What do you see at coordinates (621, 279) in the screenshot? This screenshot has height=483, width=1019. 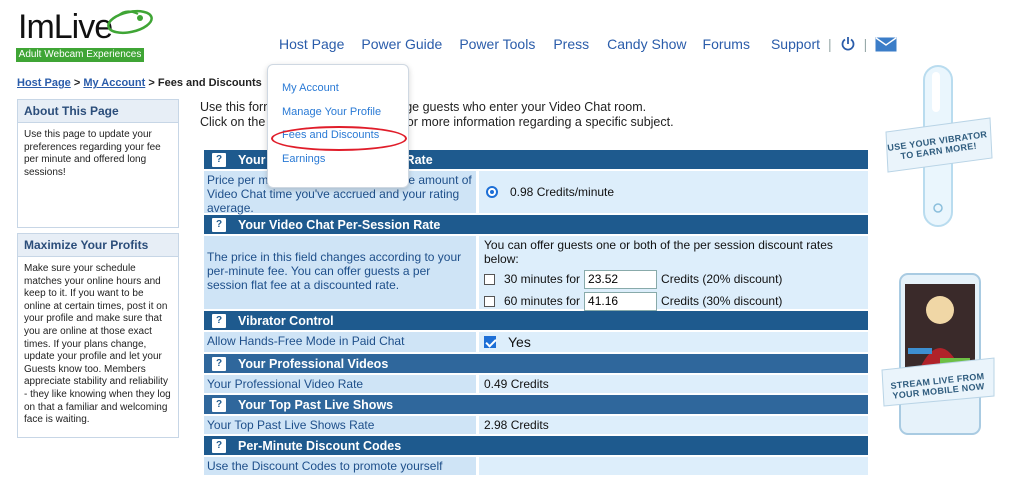 I see `session-30-price-input` at bounding box center [621, 279].